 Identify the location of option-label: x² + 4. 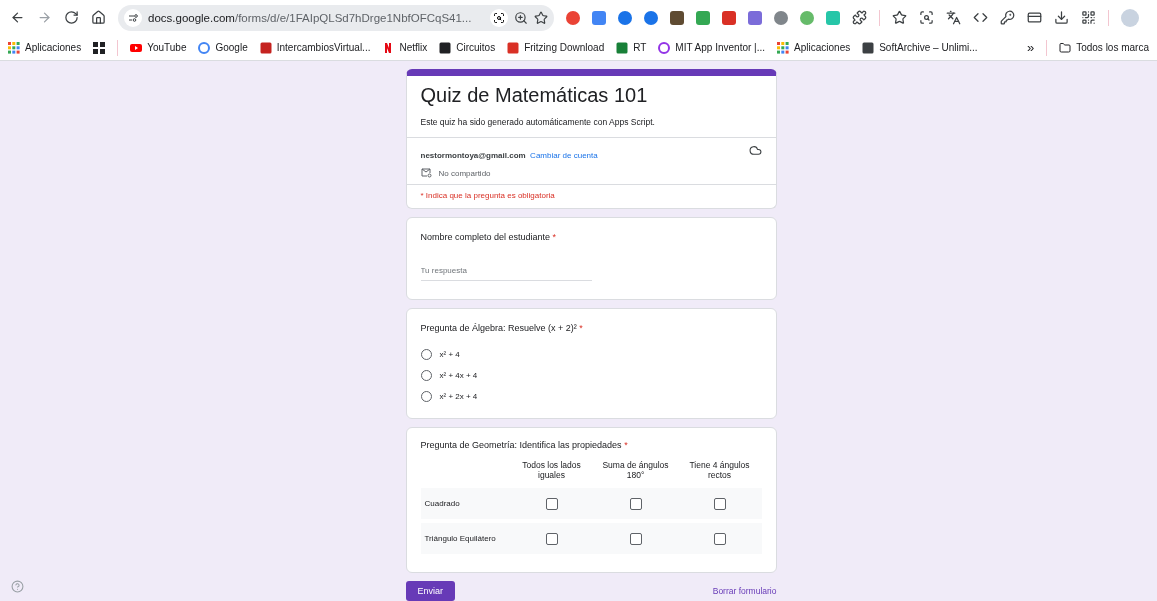
(449, 354).